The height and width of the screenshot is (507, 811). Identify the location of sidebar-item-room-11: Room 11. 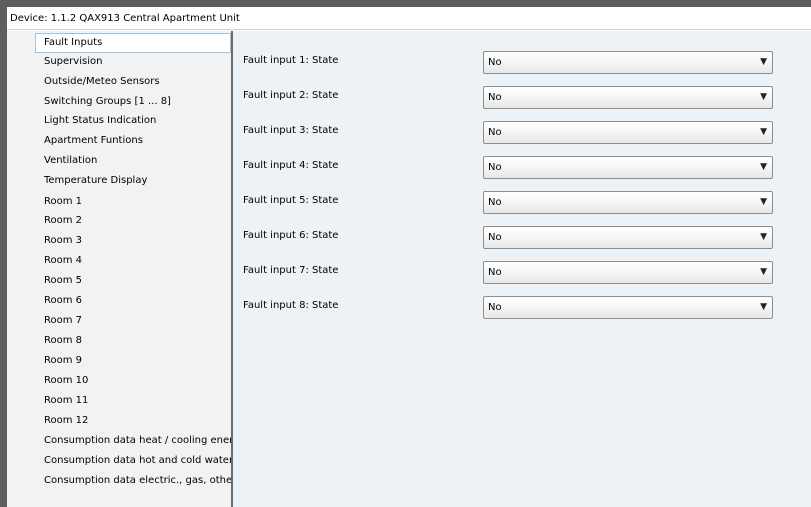
(133, 401).